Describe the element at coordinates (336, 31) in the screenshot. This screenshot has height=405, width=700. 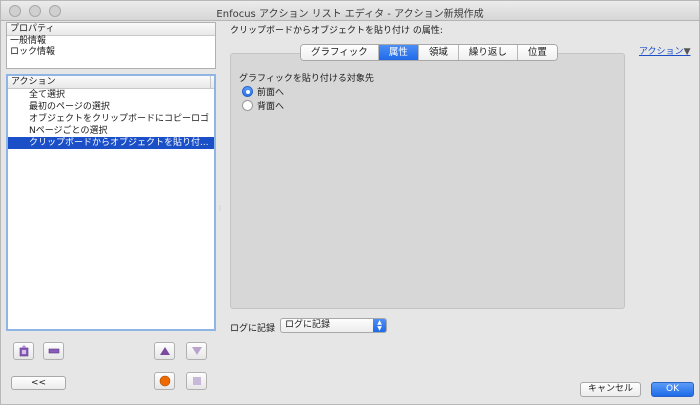
I see `attributes-label: クリップボードからオブジェクトを貼り付け の属性:` at that location.